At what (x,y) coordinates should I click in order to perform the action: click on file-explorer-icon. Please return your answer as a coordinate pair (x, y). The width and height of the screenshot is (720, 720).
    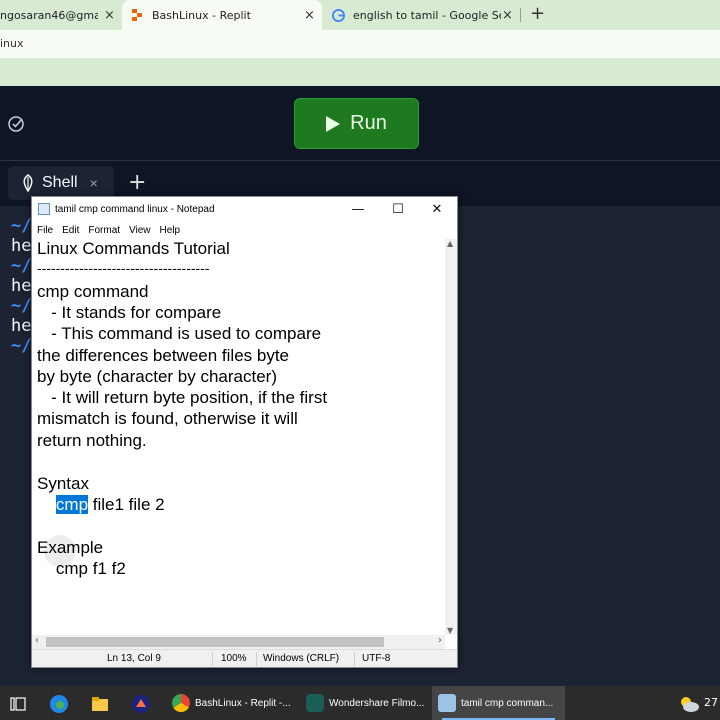
    Looking at the image, I should click on (100, 704).